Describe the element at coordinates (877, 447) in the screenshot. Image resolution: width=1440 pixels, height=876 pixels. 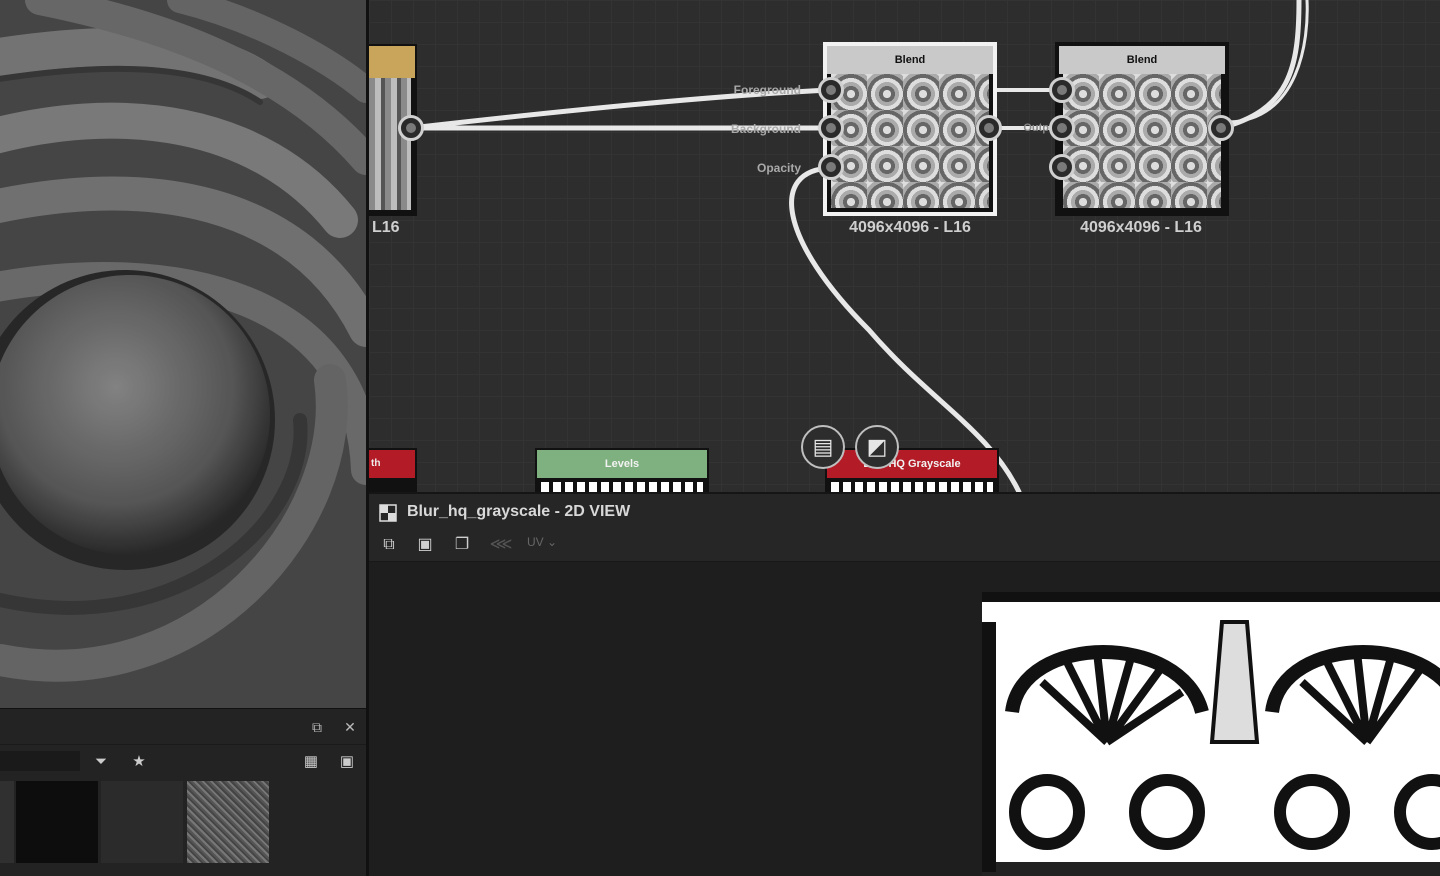
I see `view-2d-icon: ◩` at that location.